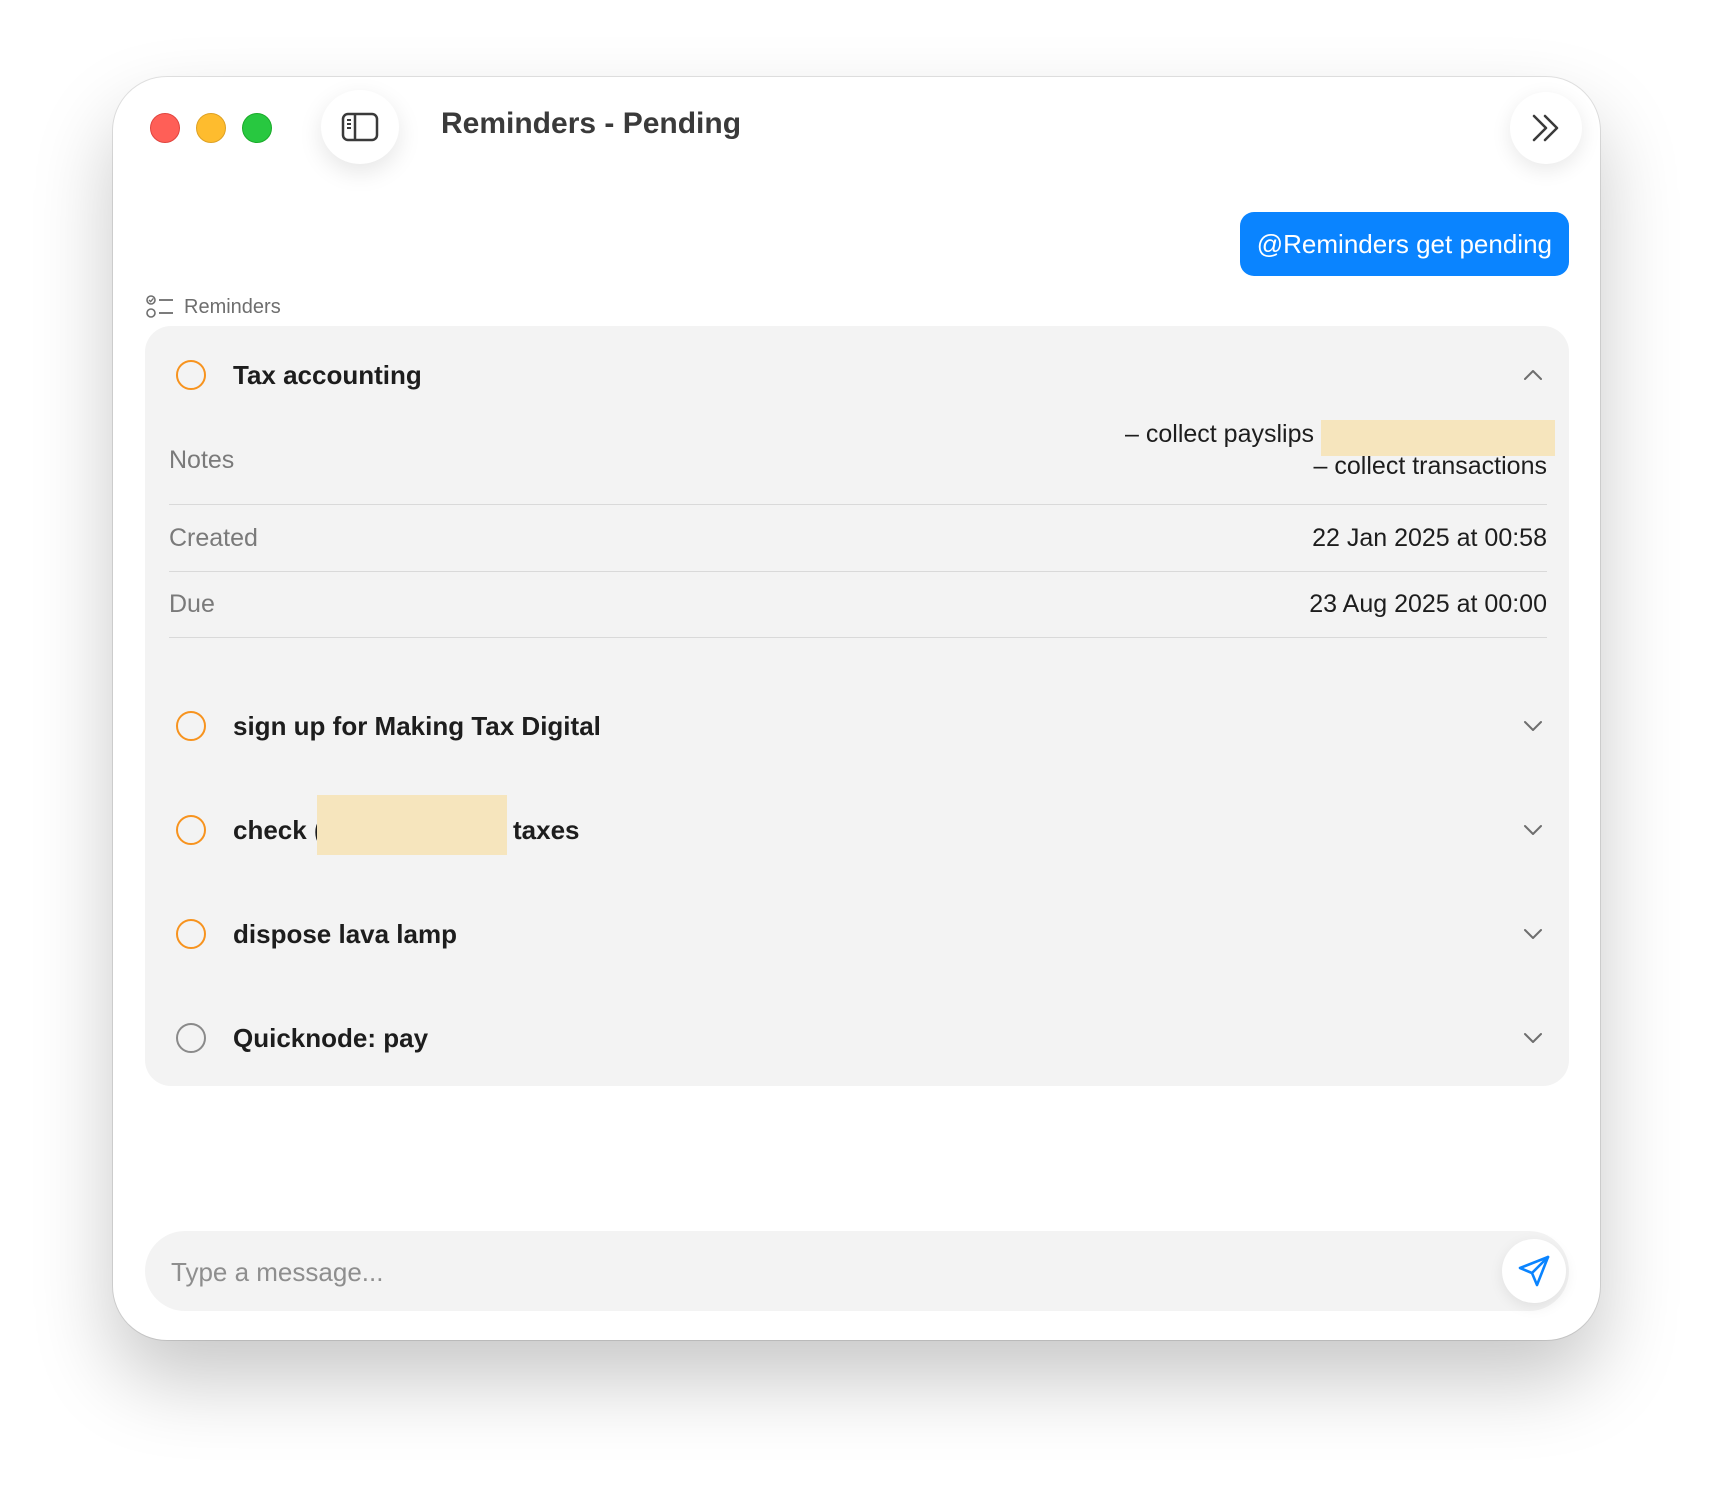 The image size is (1710, 1488). I want to click on send-button, so click(1534, 1271).